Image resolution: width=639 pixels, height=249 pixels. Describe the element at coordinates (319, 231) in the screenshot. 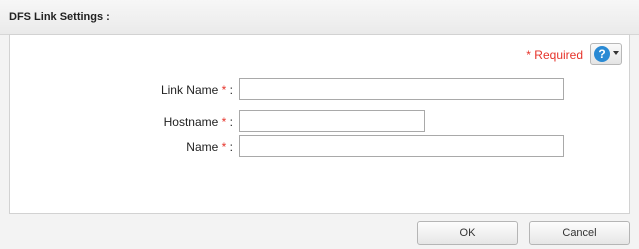

I see `button-row: OK Cancel` at that location.